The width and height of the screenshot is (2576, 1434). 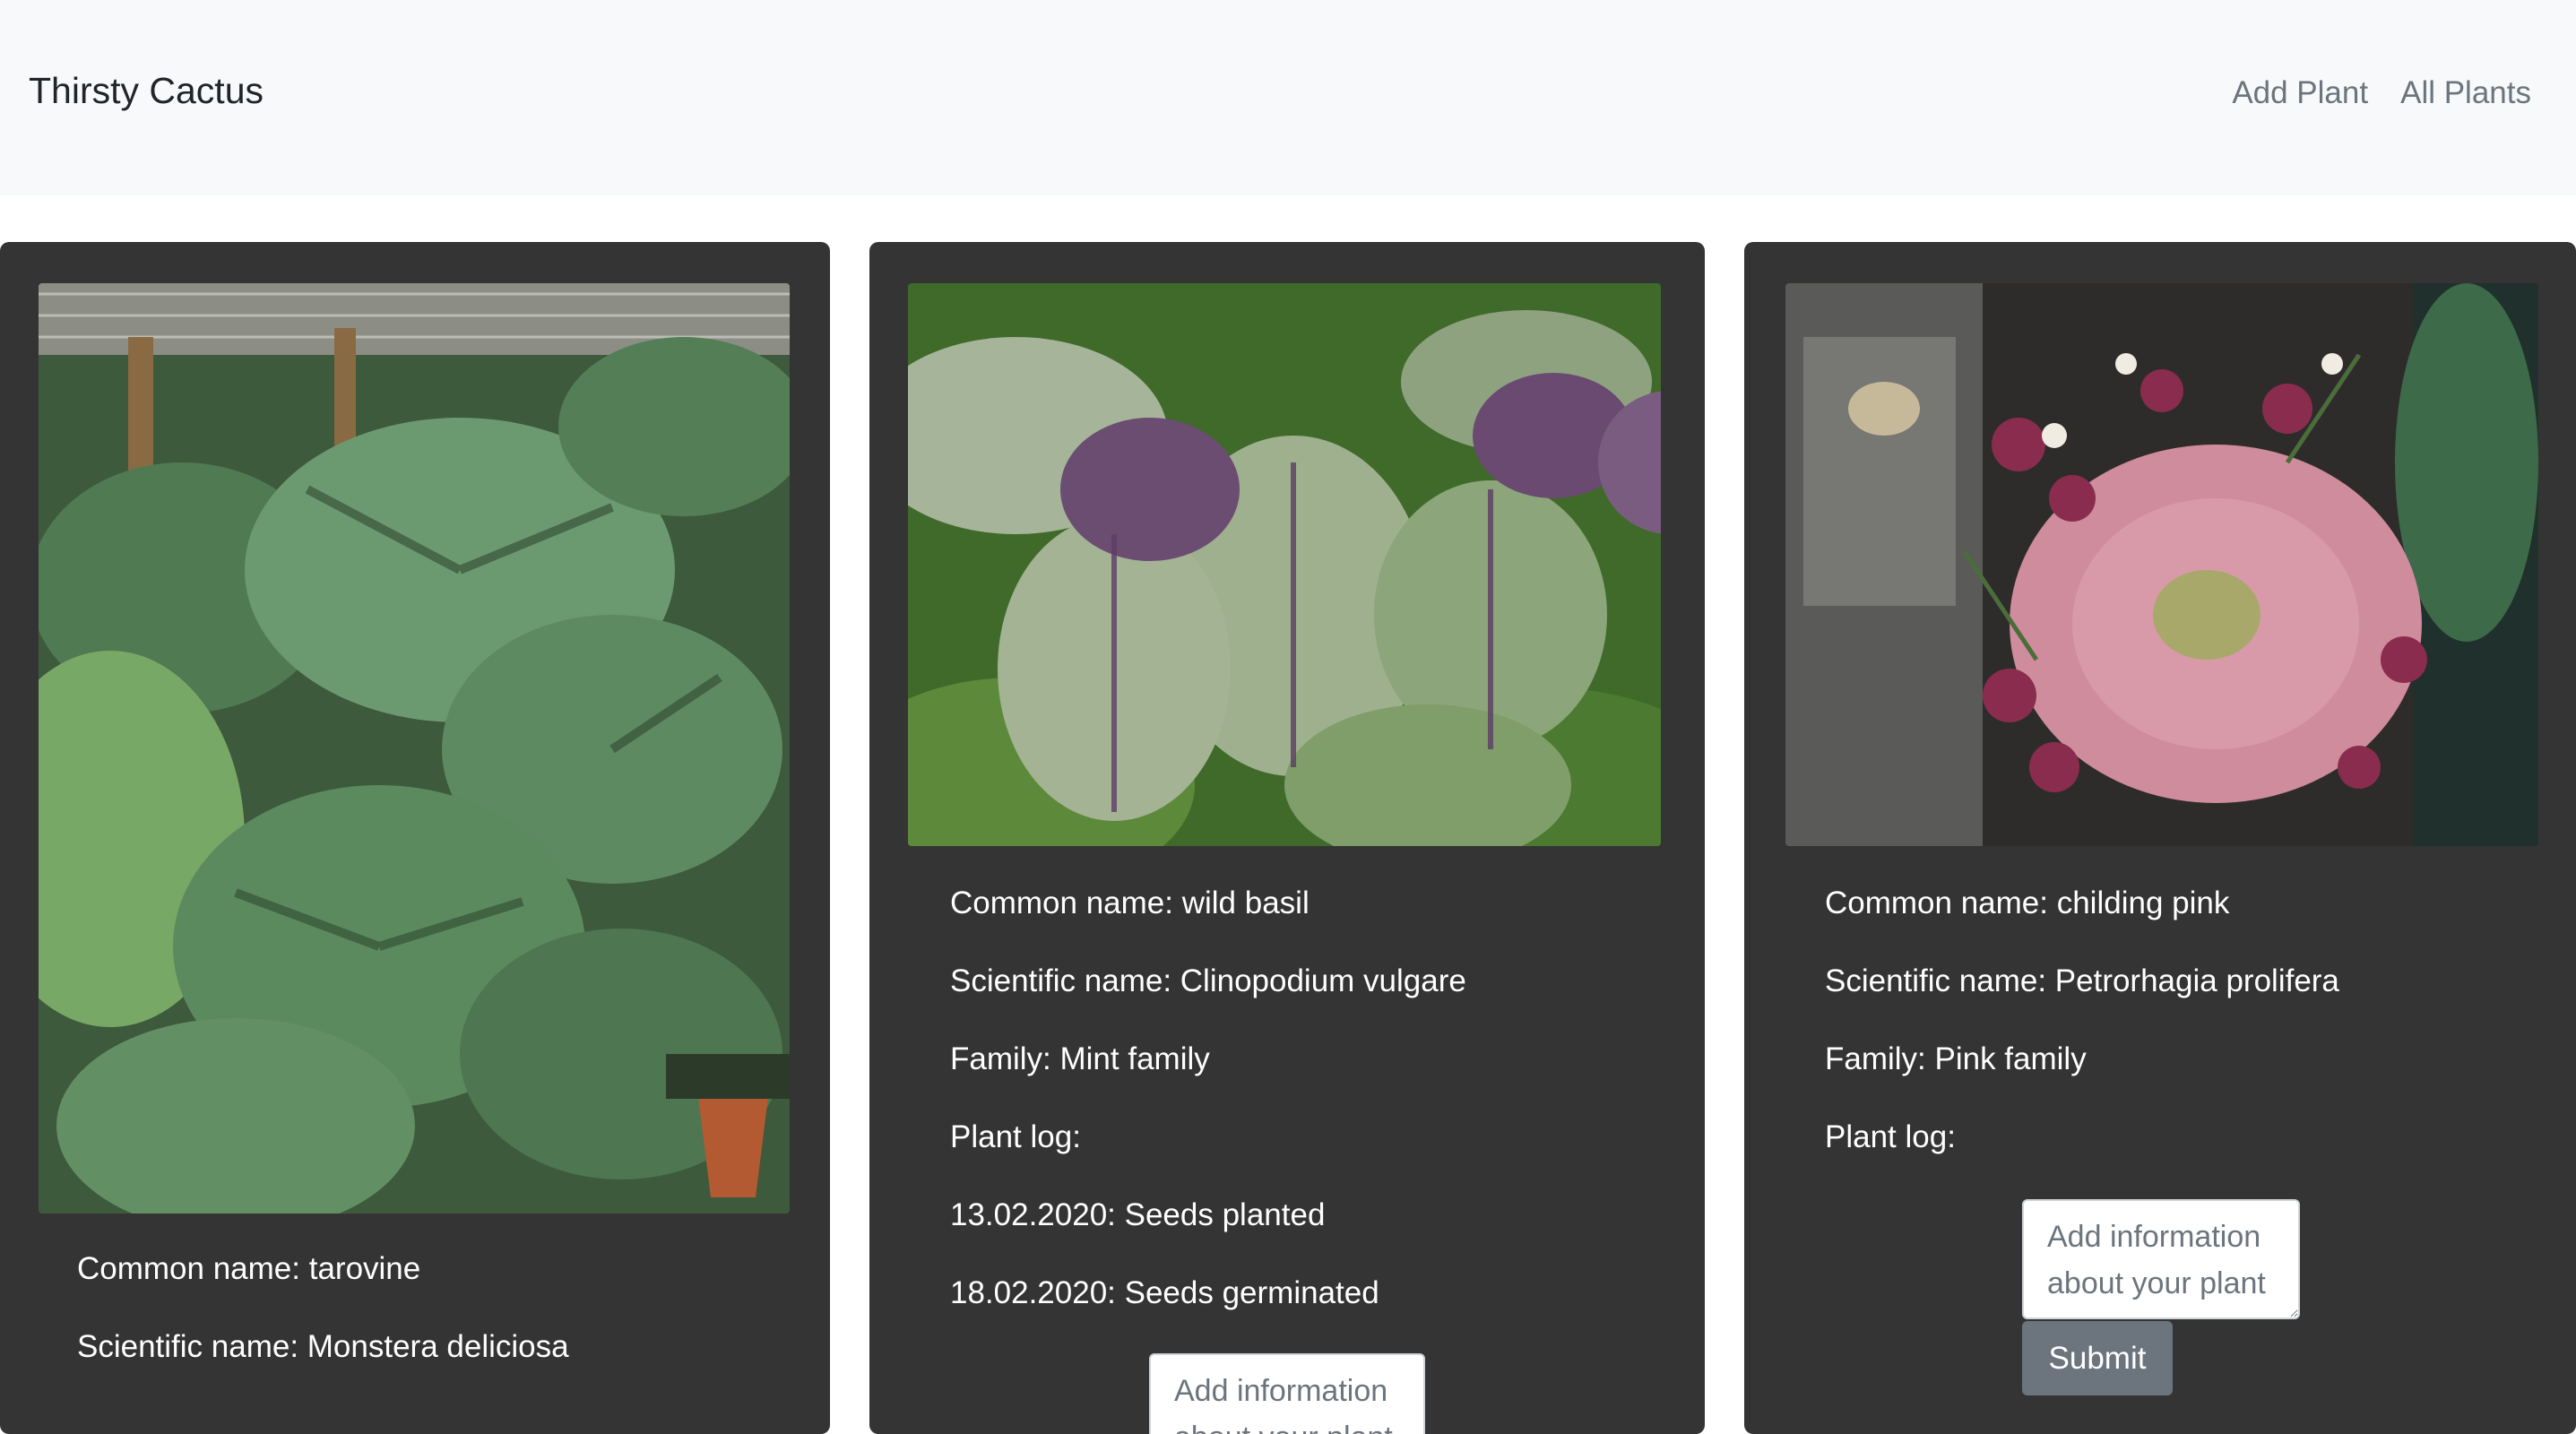 What do you see at coordinates (2027, 902) in the screenshot?
I see `common-name-row: Common name: childing pink` at bounding box center [2027, 902].